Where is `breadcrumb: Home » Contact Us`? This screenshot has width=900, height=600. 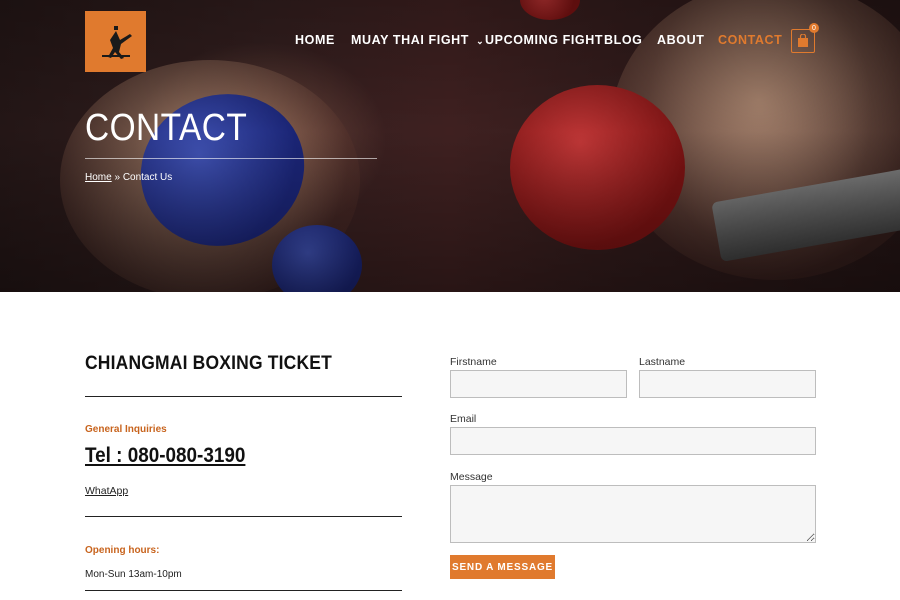 breadcrumb: Home » Contact Us is located at coordinates (128, 177).